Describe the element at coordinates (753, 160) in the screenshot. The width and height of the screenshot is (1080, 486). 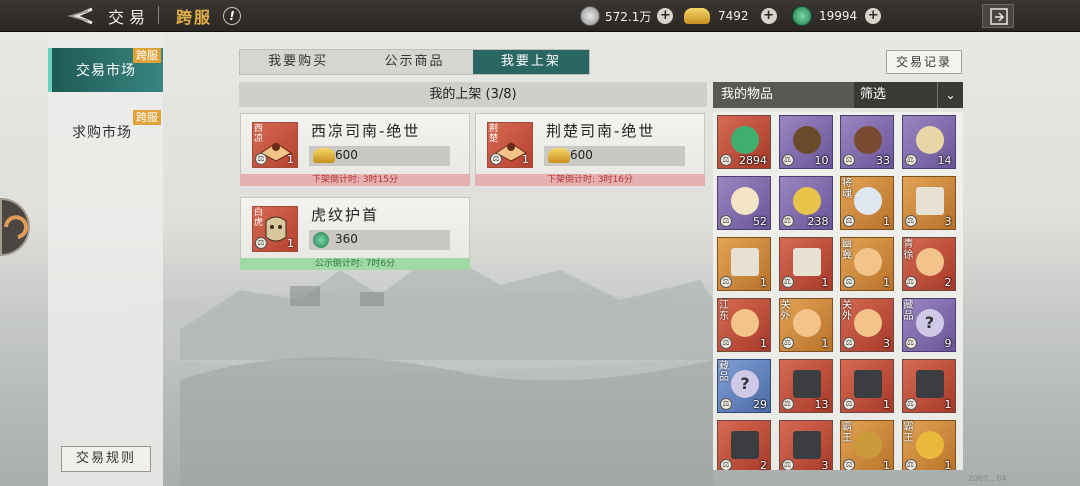
I see `item-quantity: 2894` at that location.